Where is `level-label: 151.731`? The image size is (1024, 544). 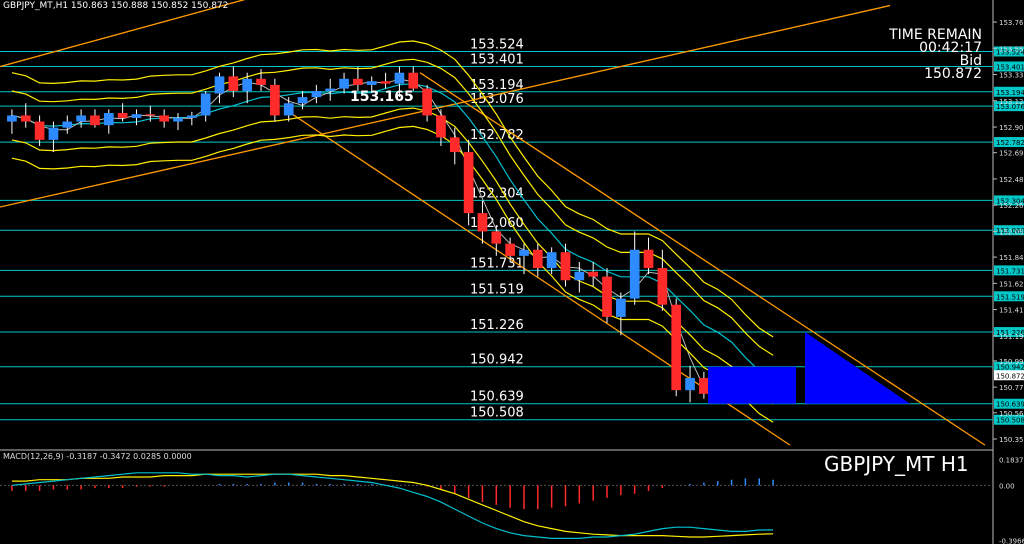 level-label: 151.731 is located at coordinates (497, 263).